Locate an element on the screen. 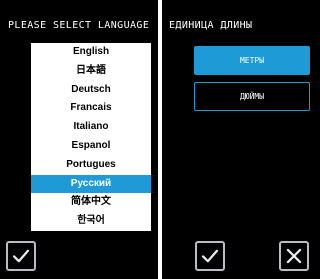 This screenshot has width=320, height=279. language-item-portuguese: Portugues is located at coordinates (91, 165).